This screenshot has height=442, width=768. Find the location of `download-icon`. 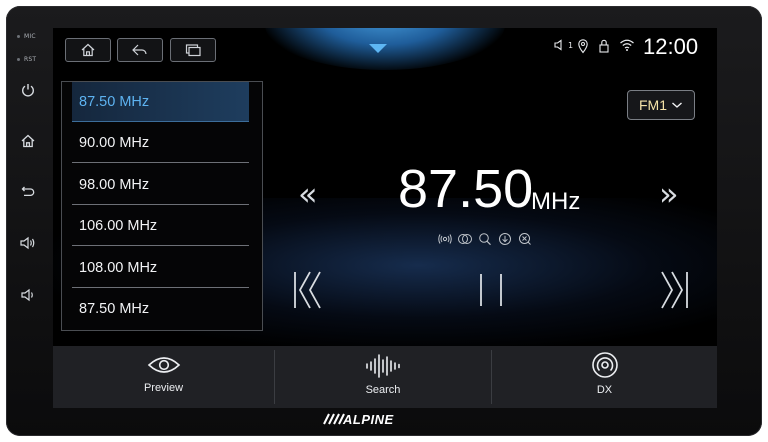

download-icon is located at coordinates (505, 239).